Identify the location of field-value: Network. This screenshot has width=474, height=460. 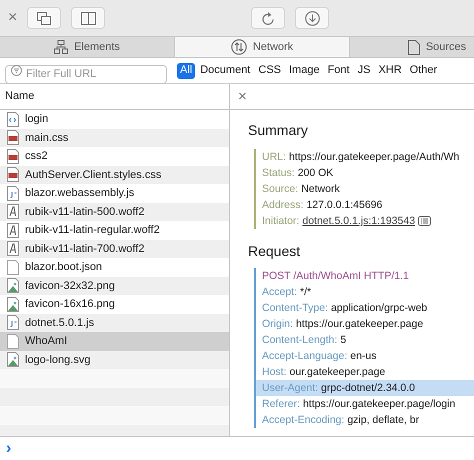
(320, 189).